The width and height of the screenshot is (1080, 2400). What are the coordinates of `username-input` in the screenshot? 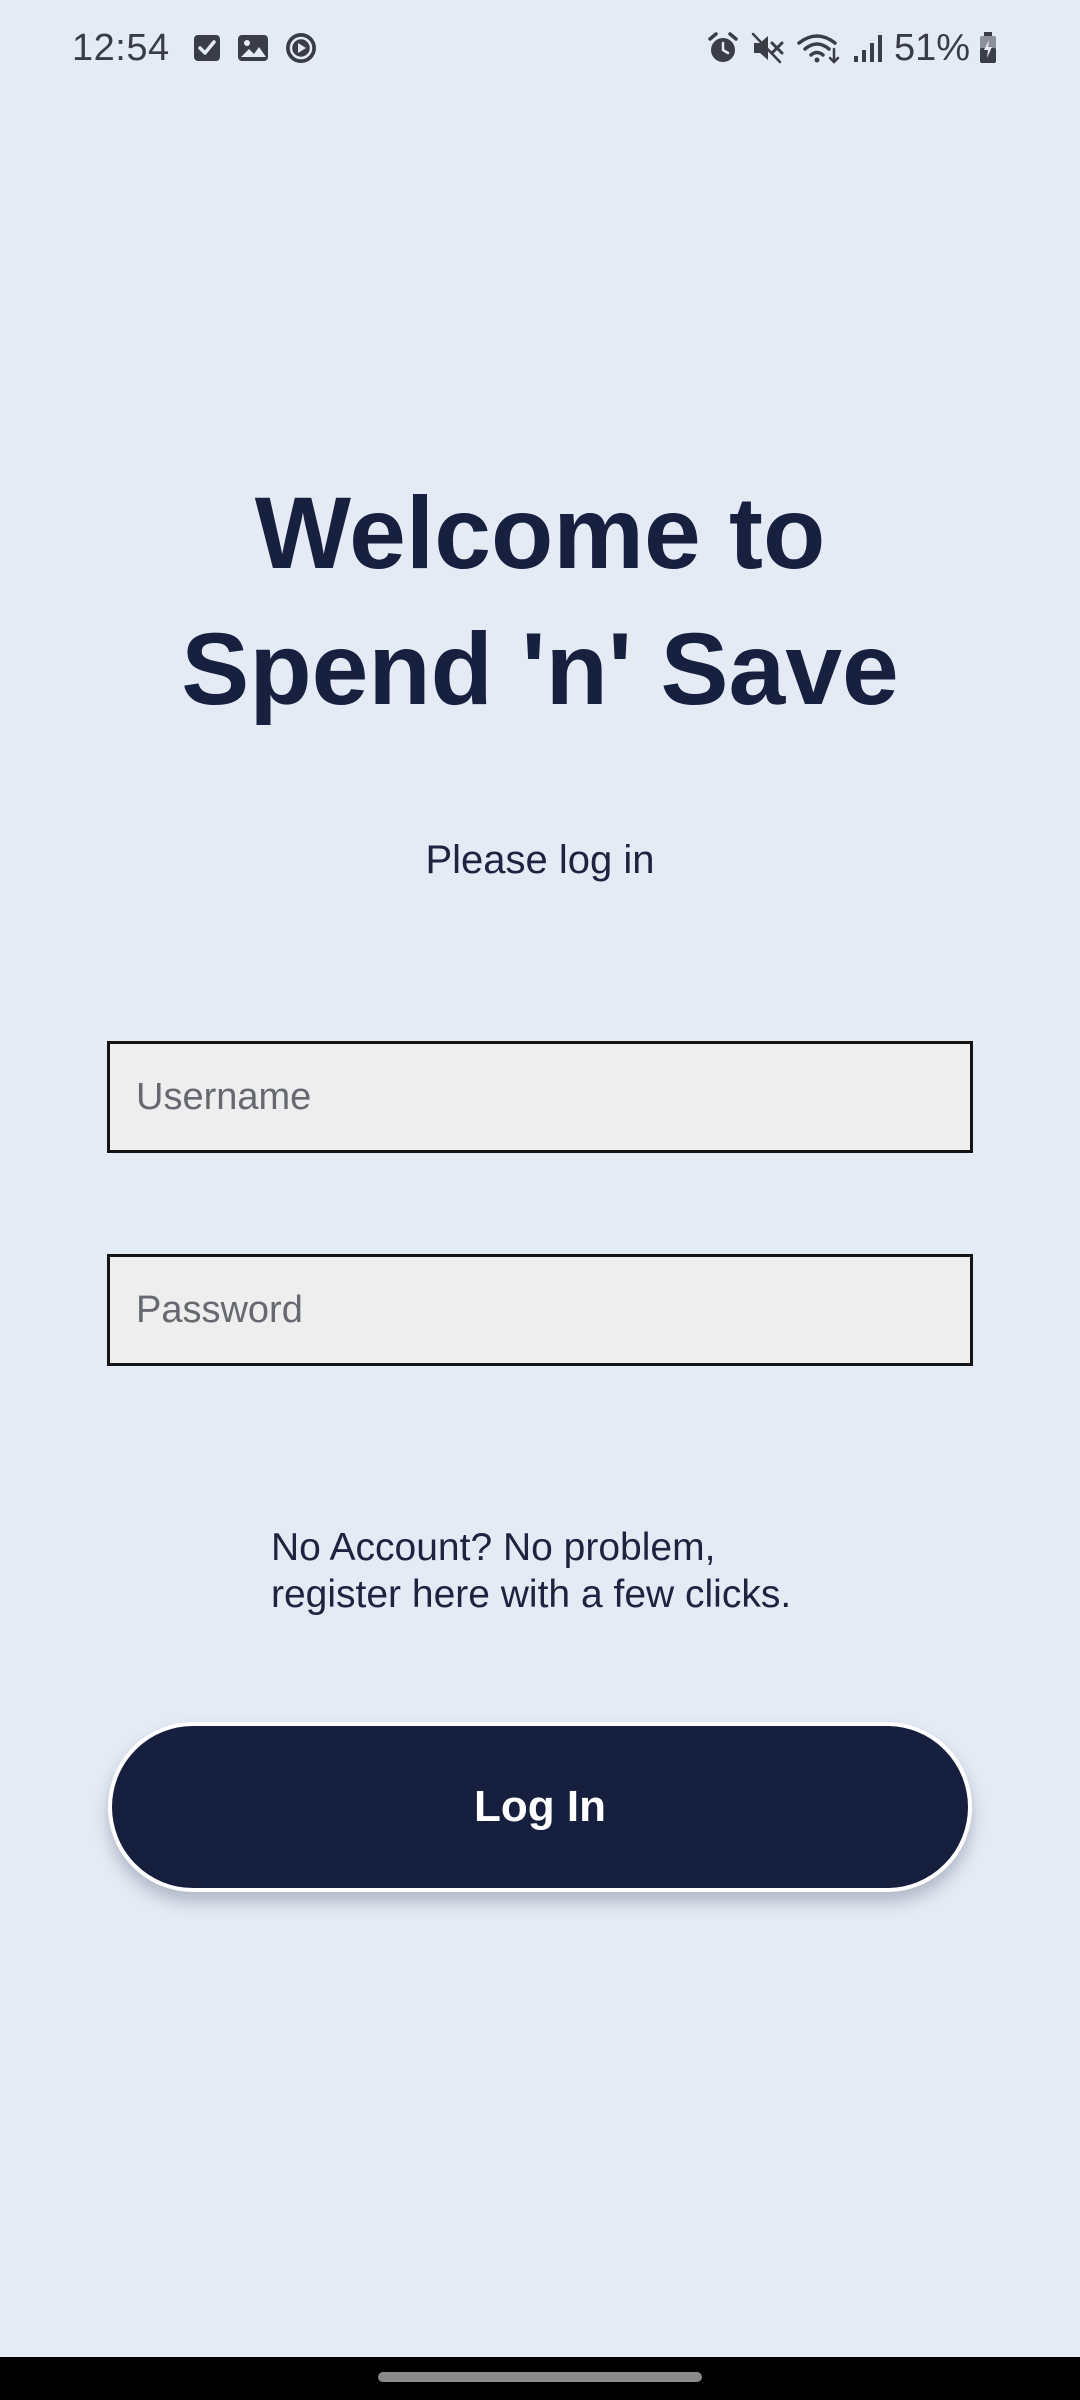 It's located at (540, 1097).